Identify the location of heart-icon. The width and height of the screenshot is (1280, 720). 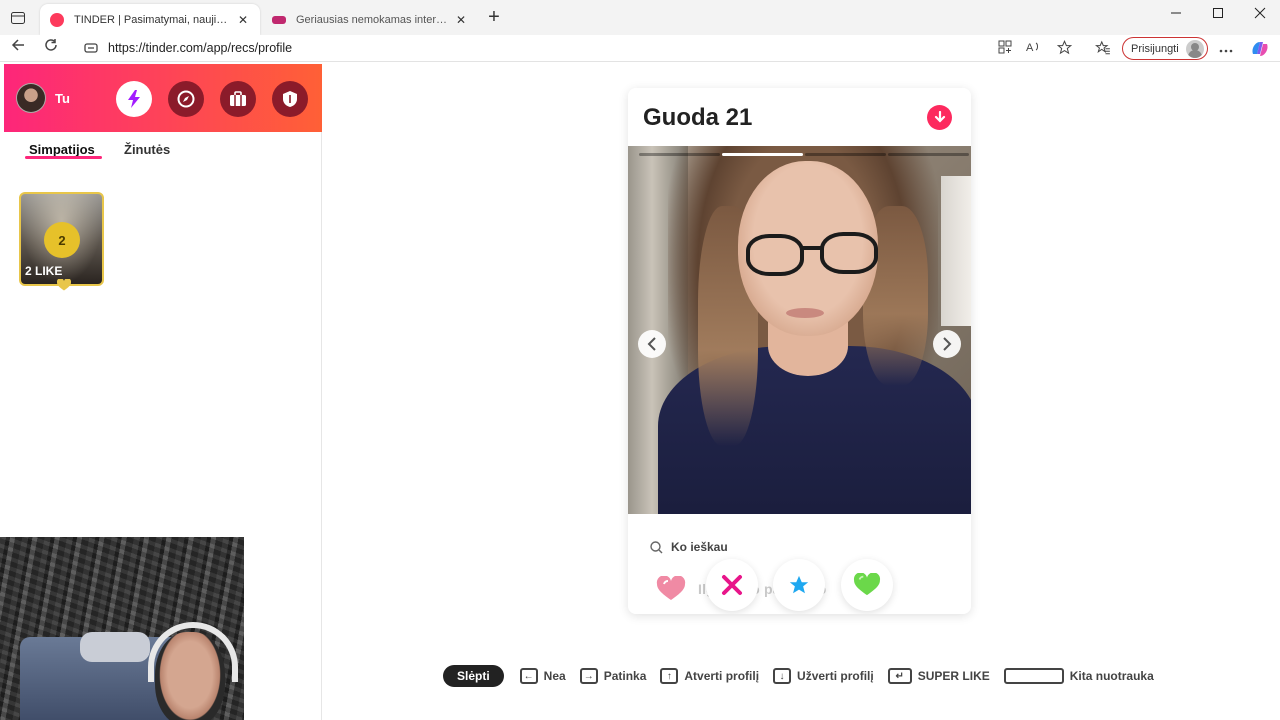
(671, 588).